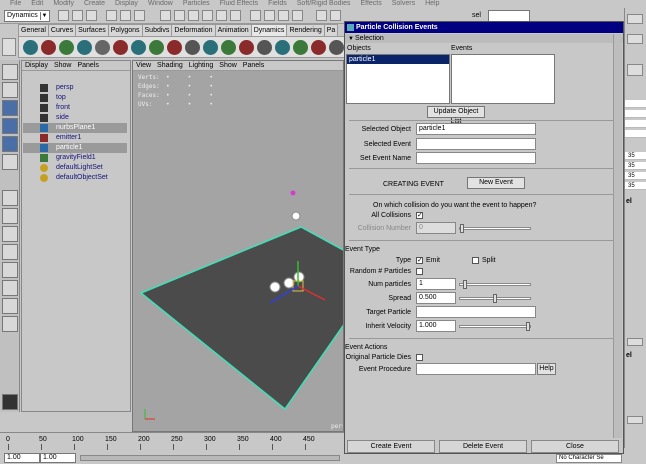  What do you see at coordinates (156, 47) in the screenshot?
I see `turbulence-field-icon` at bounding box center [156, 47].